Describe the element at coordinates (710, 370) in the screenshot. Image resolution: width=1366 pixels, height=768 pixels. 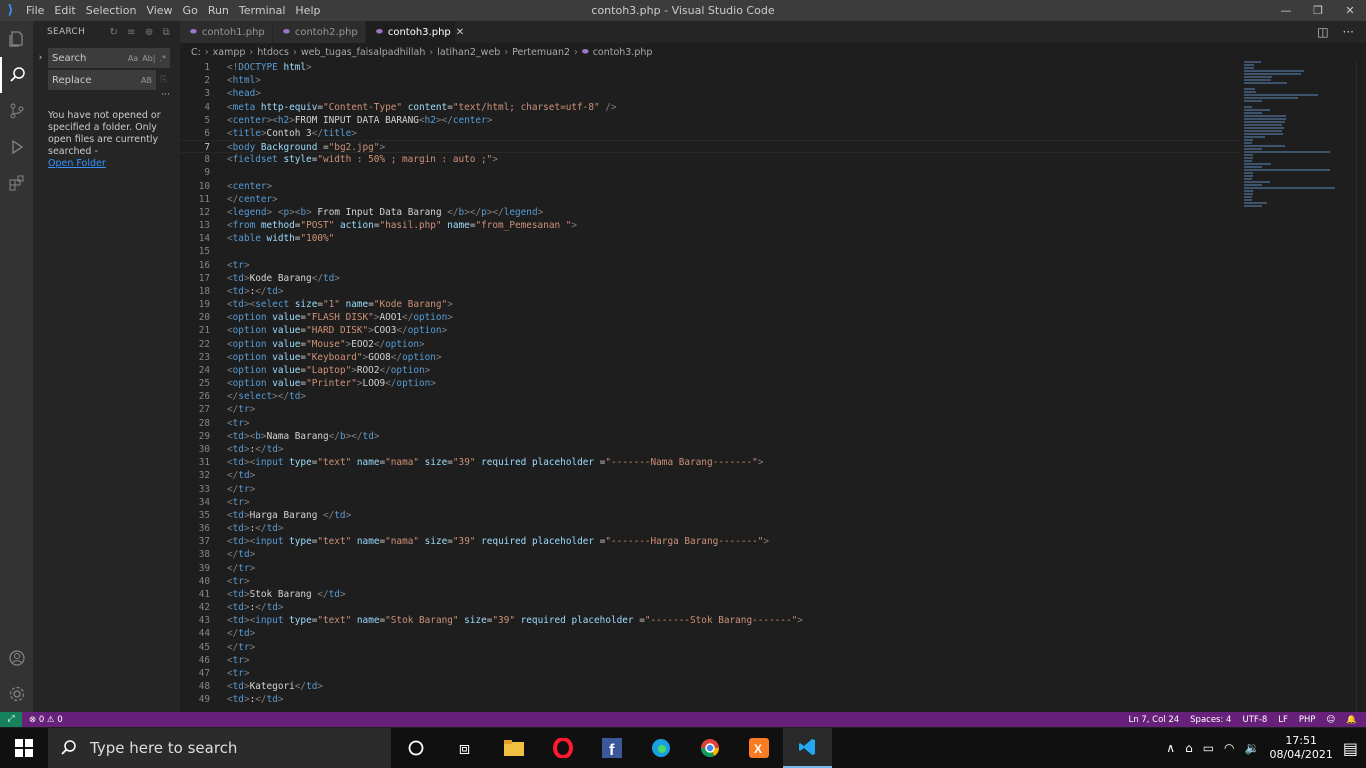
I see `code-line: 24 <option value="Laptop">ROO2</option>` at that location.